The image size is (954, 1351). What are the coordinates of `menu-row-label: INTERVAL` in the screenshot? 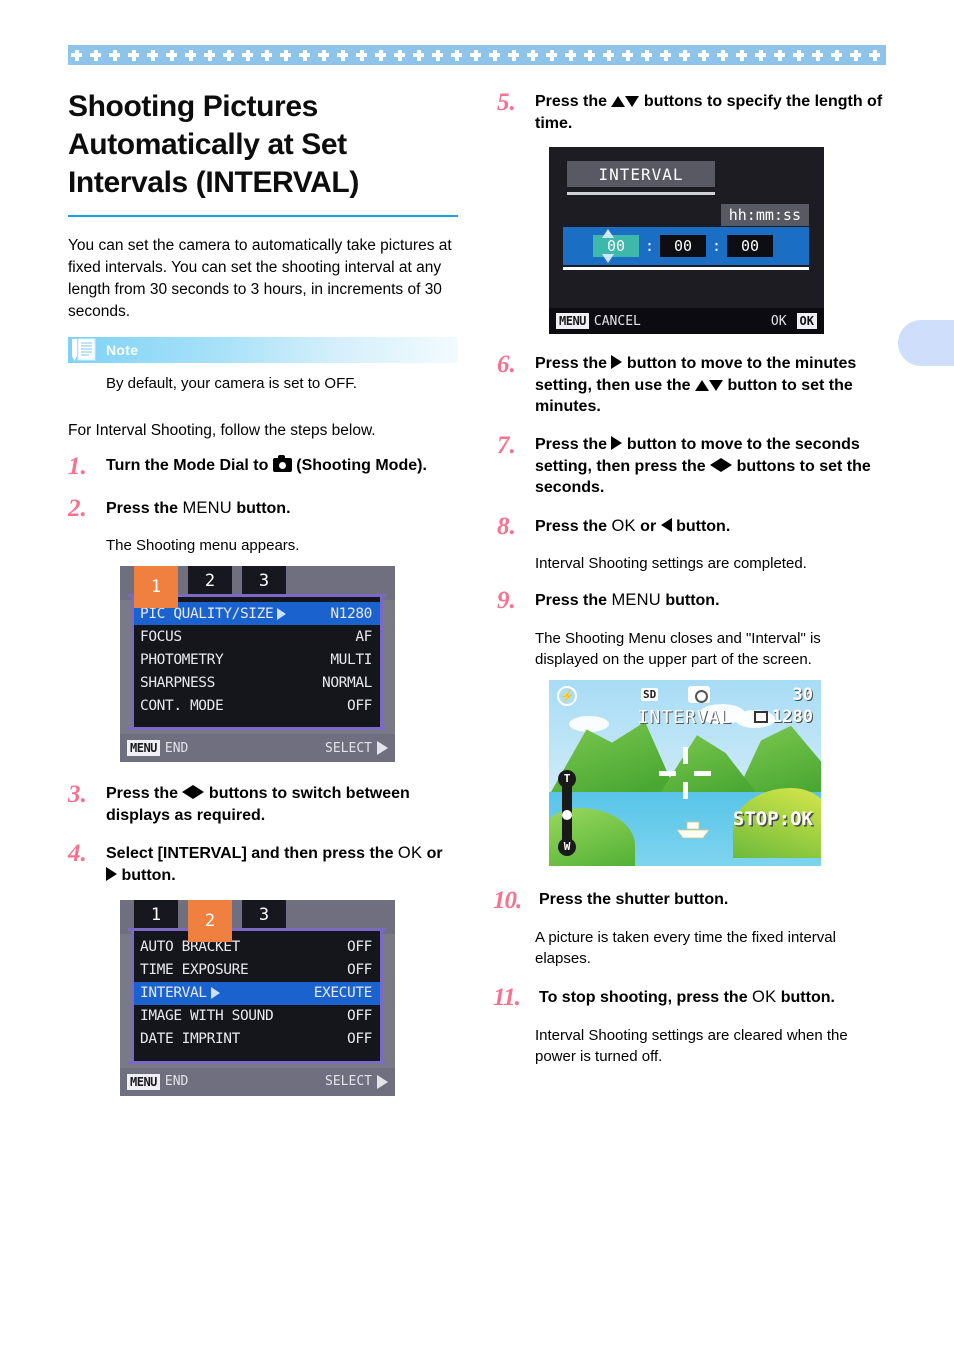 It's located at (173, 993).